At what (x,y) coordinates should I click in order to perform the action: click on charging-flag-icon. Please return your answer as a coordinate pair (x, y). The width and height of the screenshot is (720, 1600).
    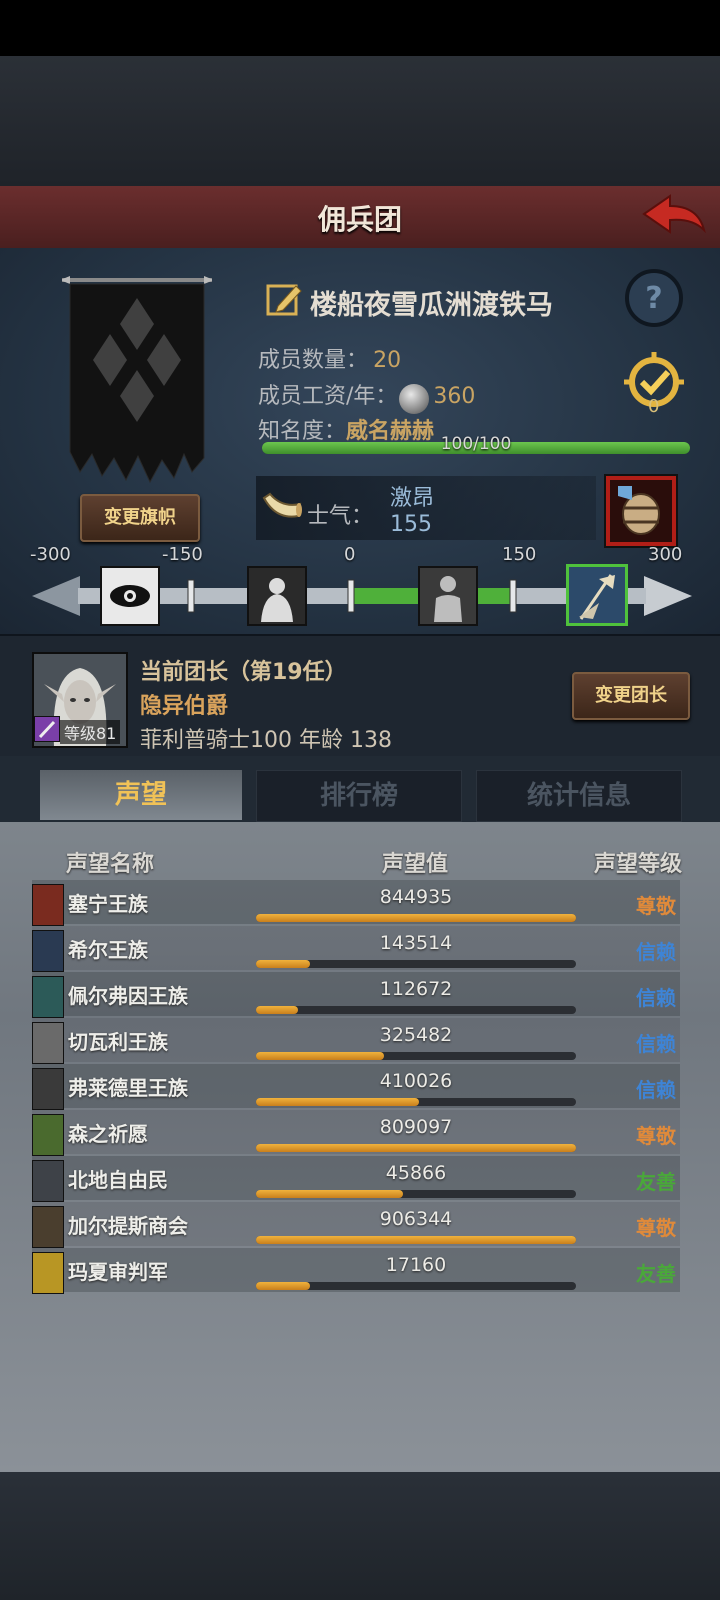
    Looking at the image, I should click on (597, 595).